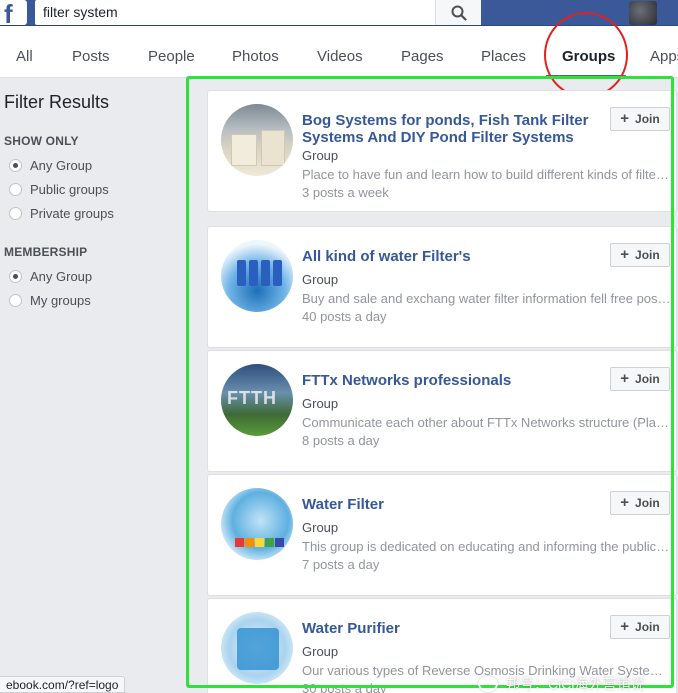 This screenshot has height=693, width=678. What do you see at coordinates (503, 56) in the screenshot?
I see `tab-places: Places` at bounding box center [503, 56].